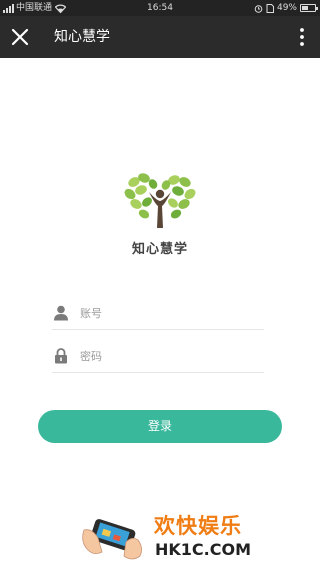  What do you see at coordinates (160, 8) in the screenshot?
I see `status-bar: 中国联通 16:54 49%` at bounding box center [160, 8].